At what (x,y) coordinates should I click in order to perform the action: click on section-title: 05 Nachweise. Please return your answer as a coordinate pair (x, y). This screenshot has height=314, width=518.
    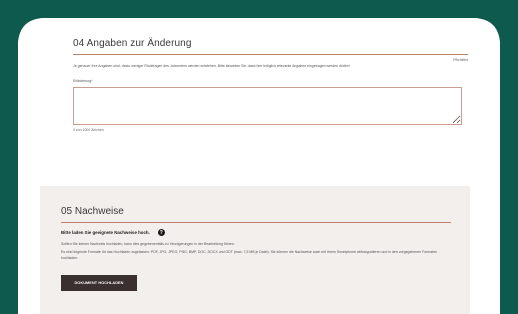
    Looking at the image, I should click on (256, 214).